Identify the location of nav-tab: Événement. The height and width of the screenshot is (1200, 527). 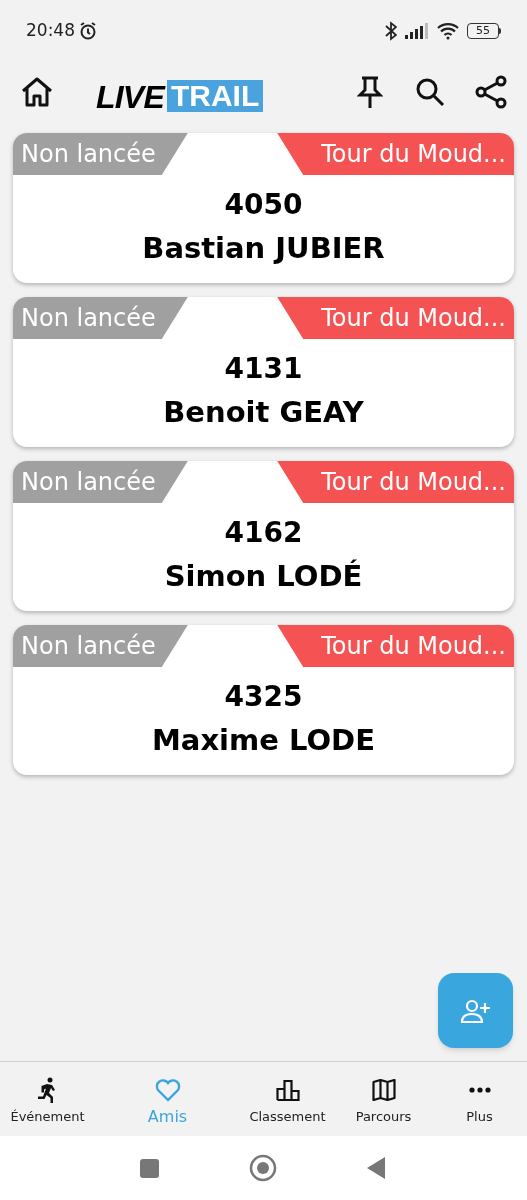
(47, 1099).